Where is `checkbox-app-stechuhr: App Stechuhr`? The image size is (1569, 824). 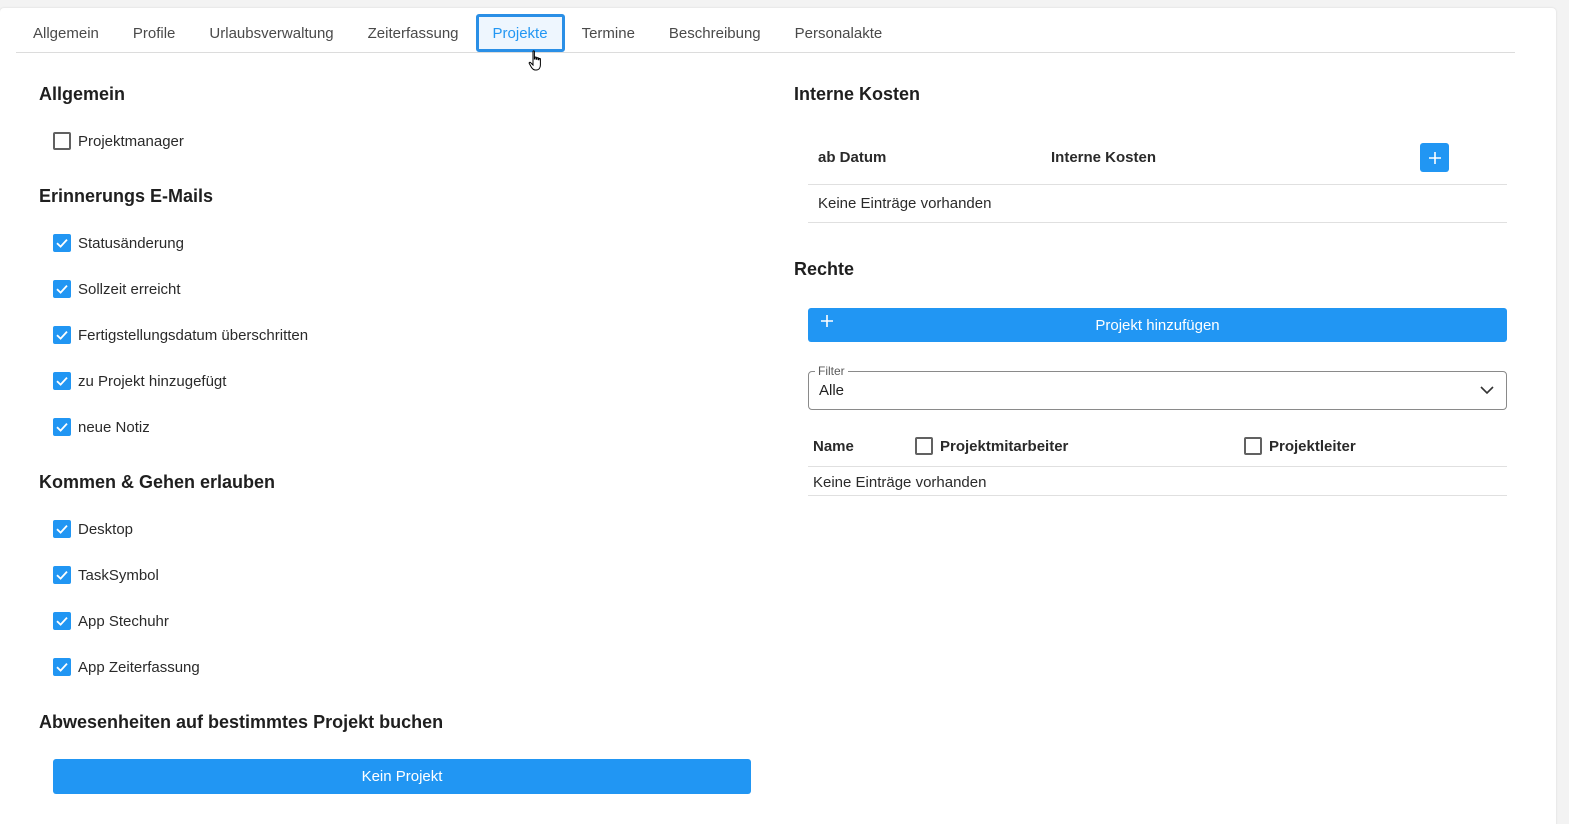
checkbox-app-stechuhr: App Stechuhr is located at coordinates (111, 621).